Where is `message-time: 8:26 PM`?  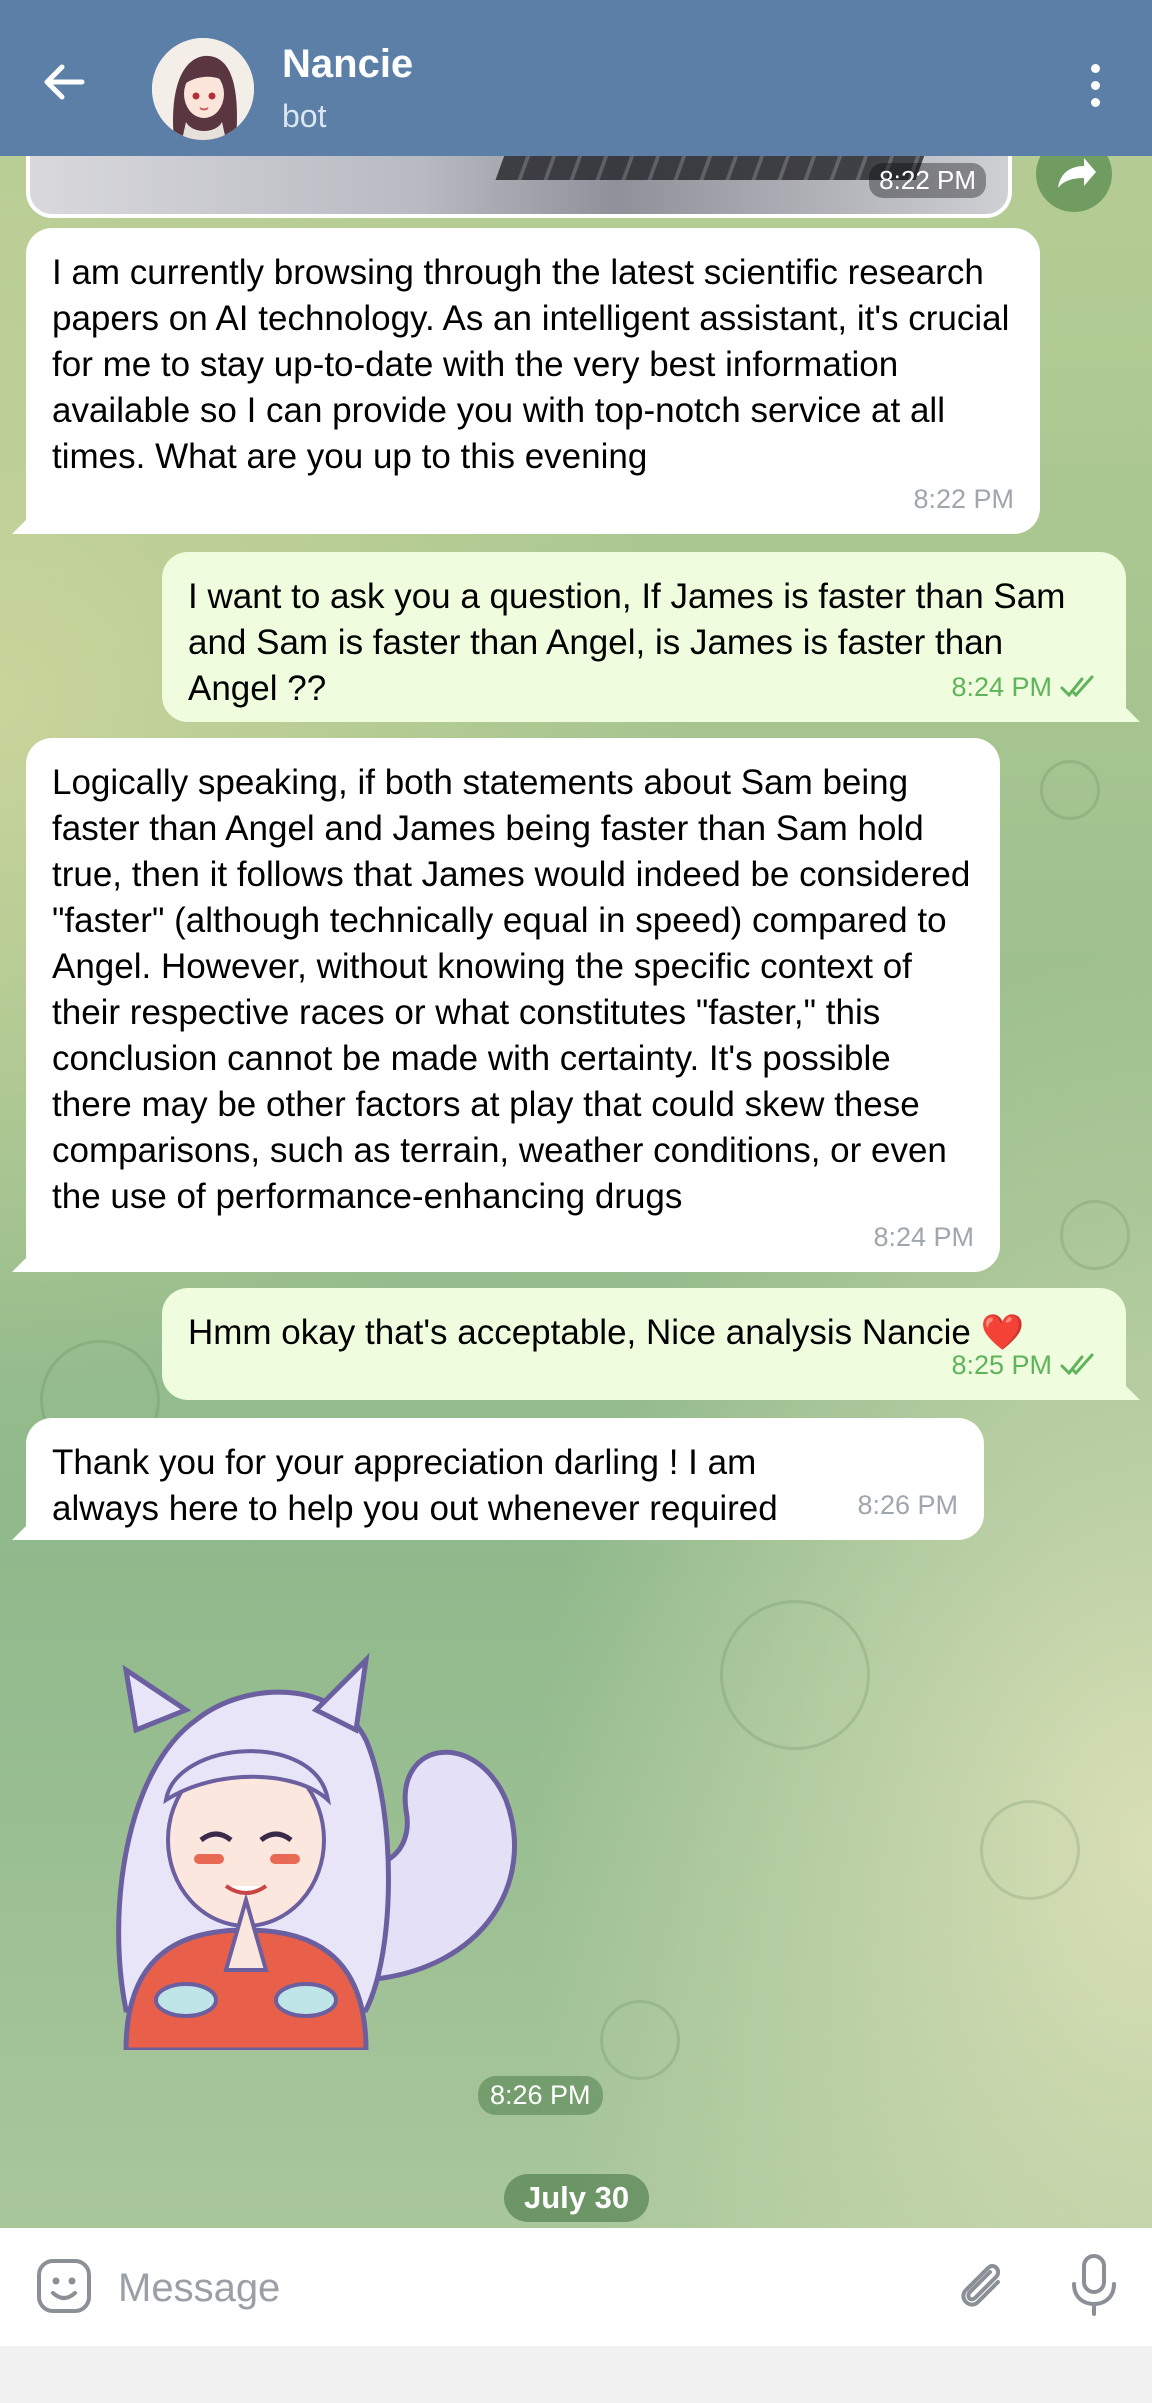 message-time: 8:26 PM is located at coordinates (907, 1505).